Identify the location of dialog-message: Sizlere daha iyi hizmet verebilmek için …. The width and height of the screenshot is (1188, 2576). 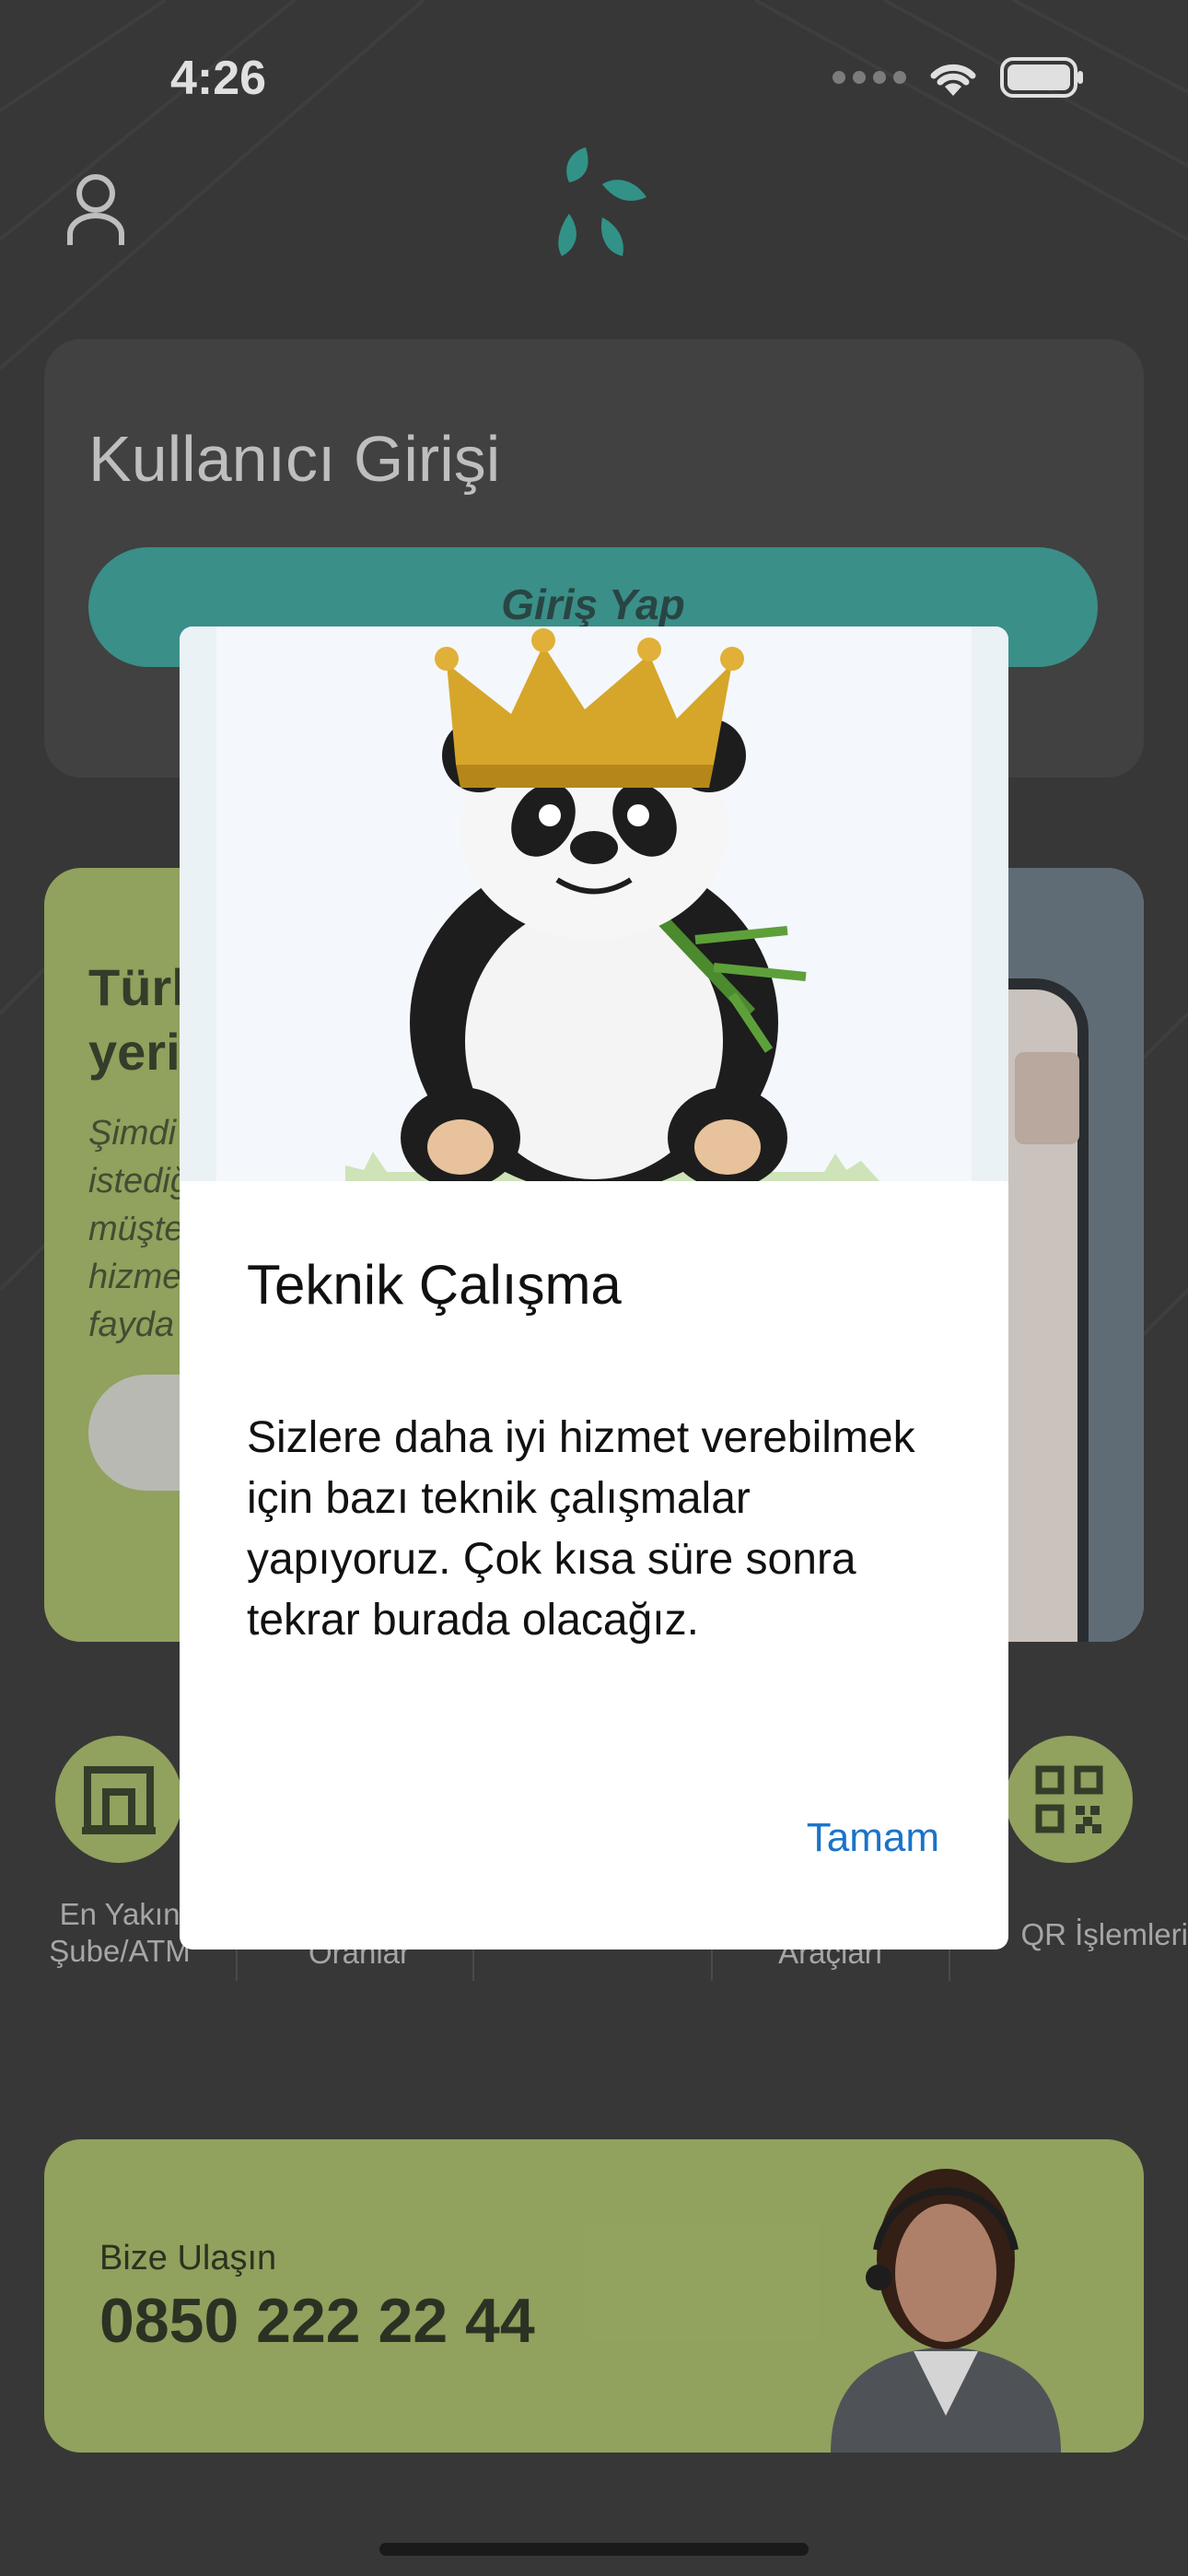
(581, 1529).